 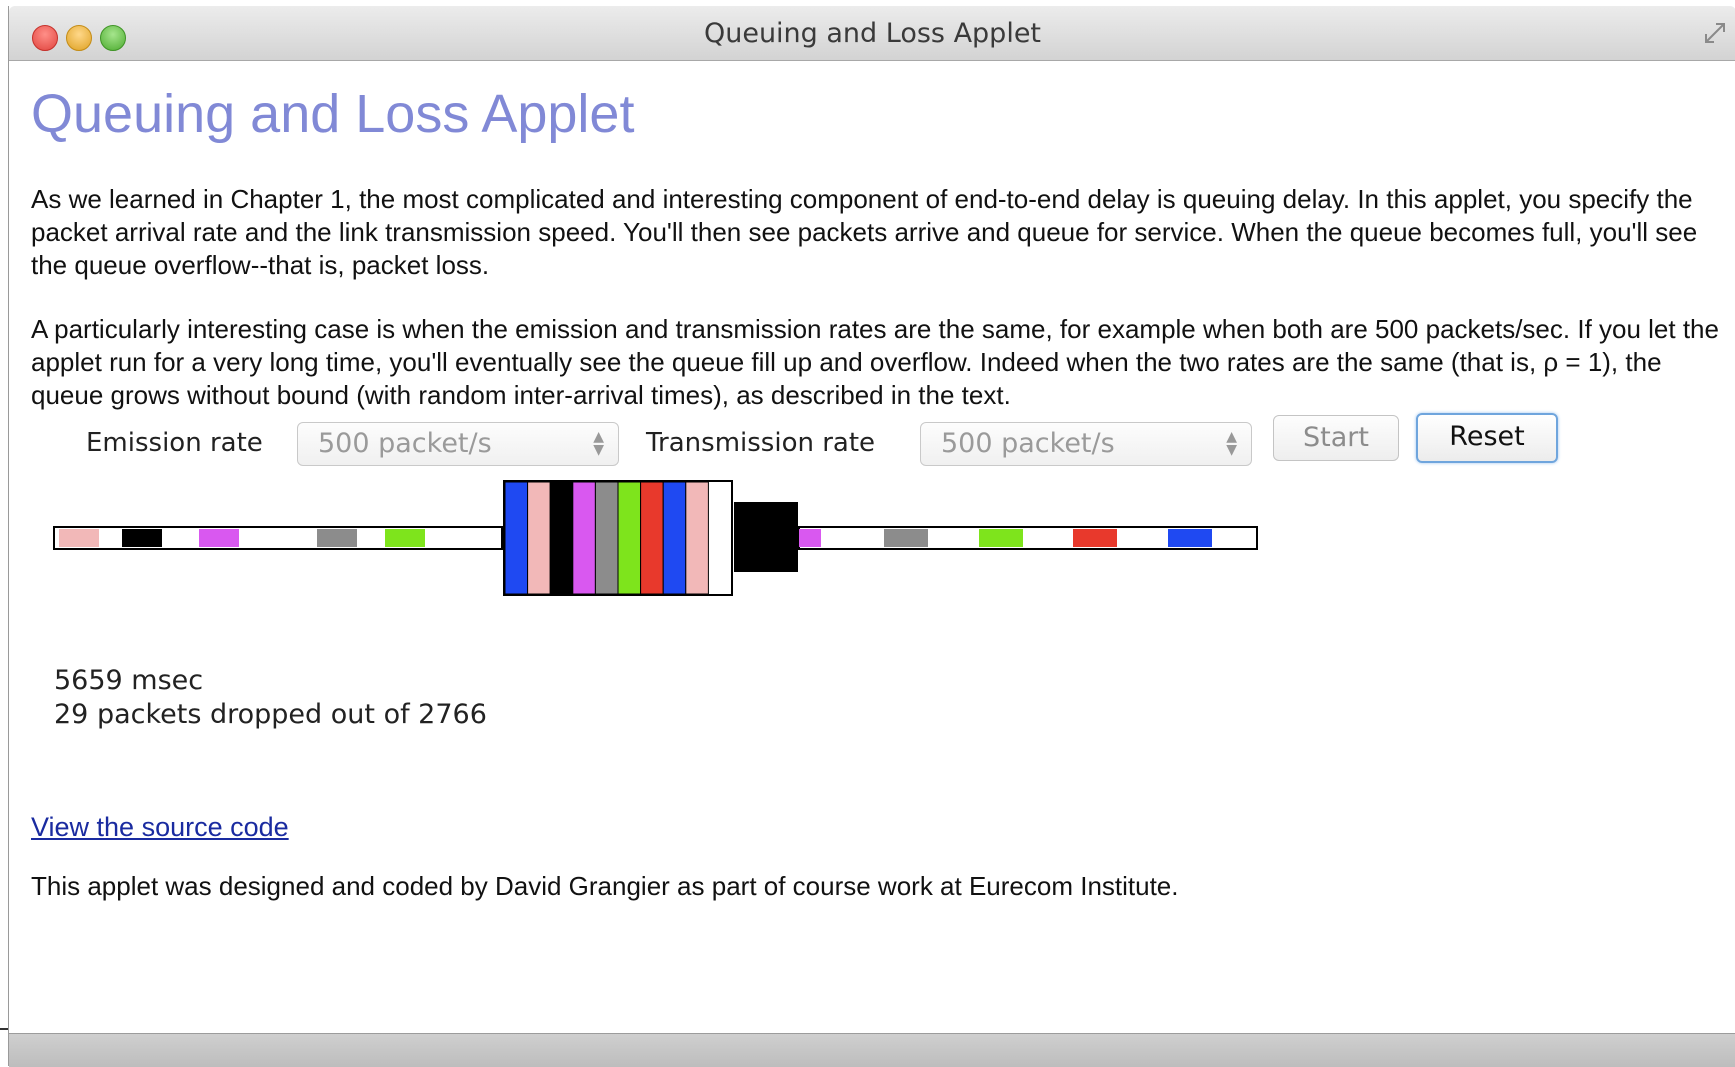 I want to click on queue-visualization, so click(x=655, y=538).